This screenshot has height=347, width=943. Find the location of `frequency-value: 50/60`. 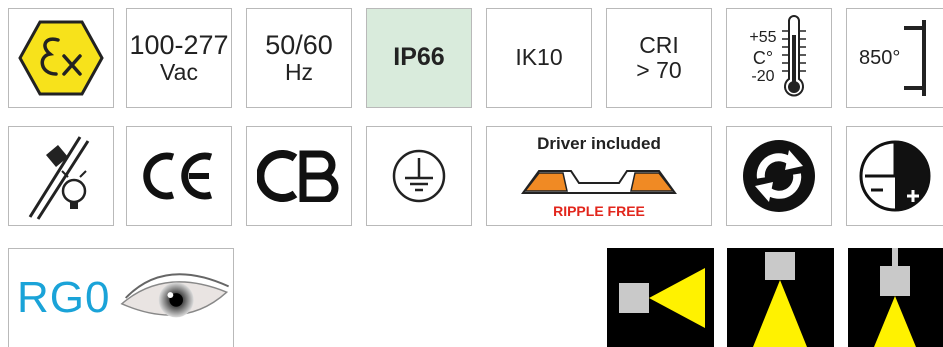

frequency-value: 50/60 is located at coordinates (299, 44).